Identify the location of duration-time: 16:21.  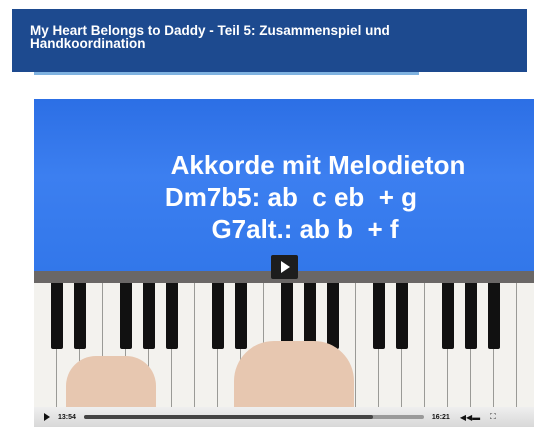
(440, 417).